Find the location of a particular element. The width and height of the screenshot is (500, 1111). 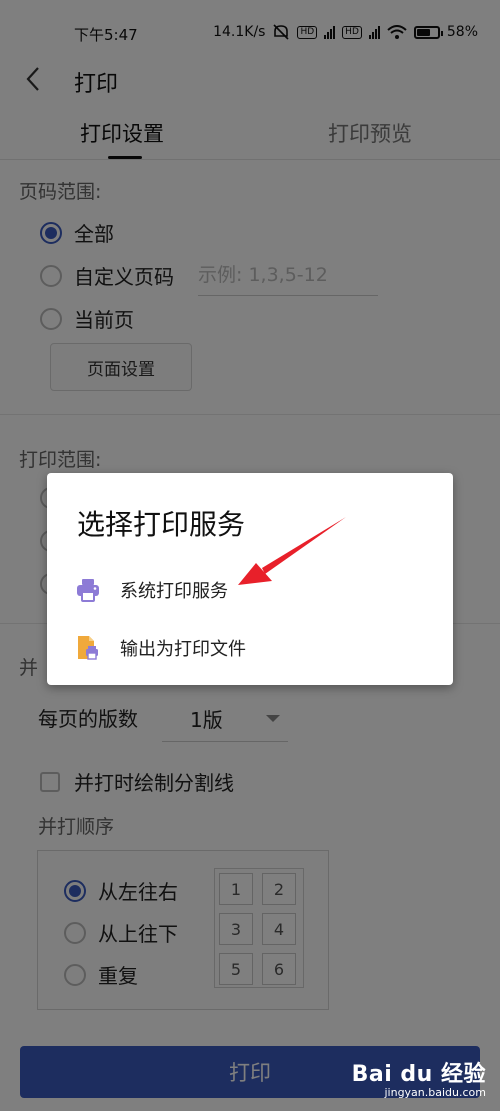

printer-icon is located at coordinates (88, 590).